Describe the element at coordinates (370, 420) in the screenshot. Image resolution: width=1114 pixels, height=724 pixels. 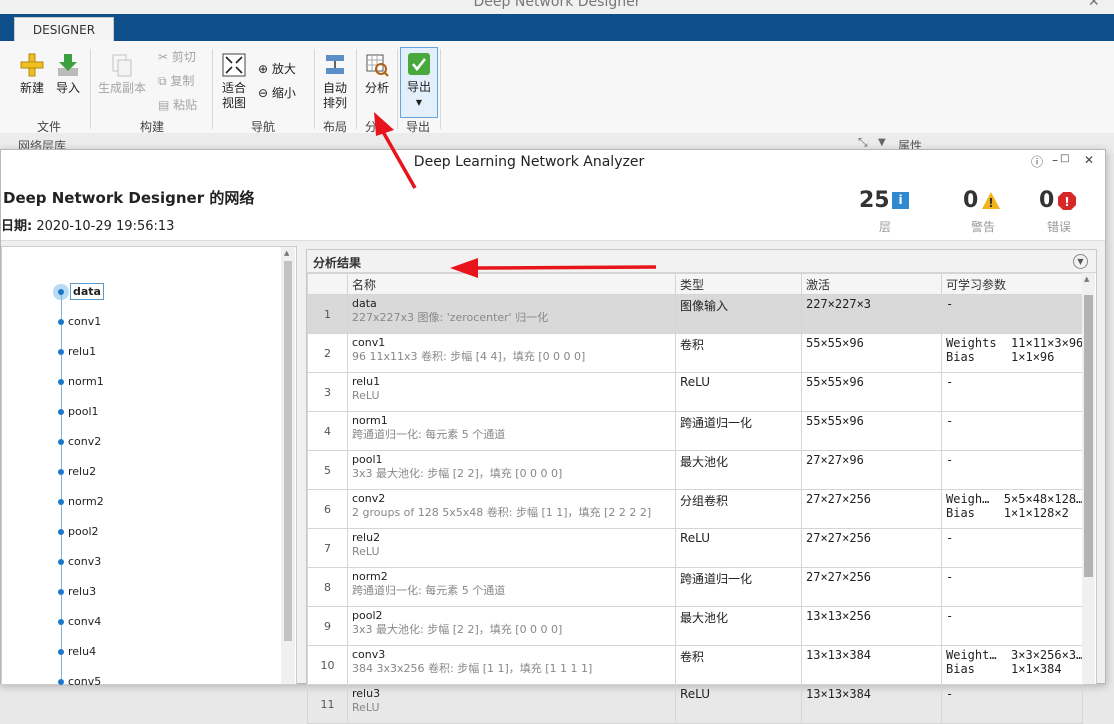
I see `layer-name: norm1` at that location.